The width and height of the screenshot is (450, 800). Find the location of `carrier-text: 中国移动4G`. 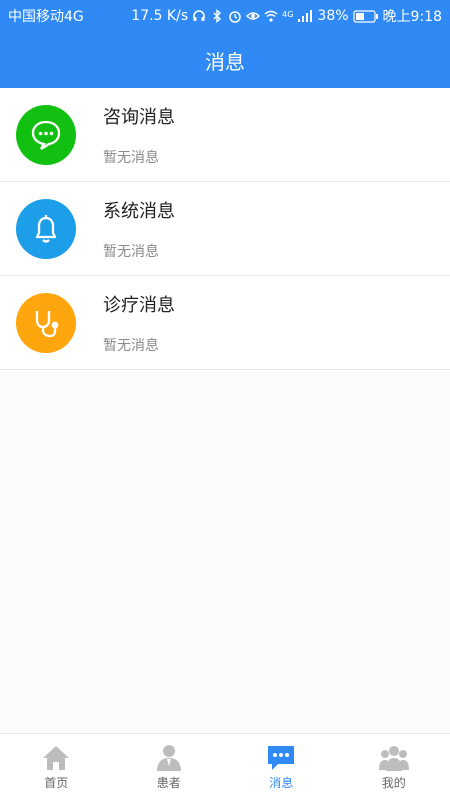

carrier-text: 中国移动4G is located at coordinates (46, 17).